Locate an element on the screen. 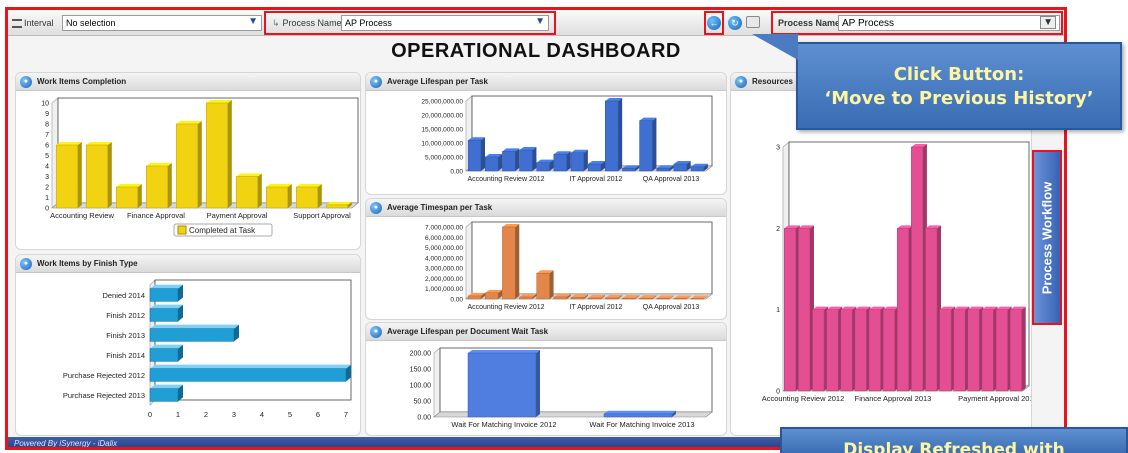  process-workflow-label: Process Workflow is located at coordinates (1047, 237).